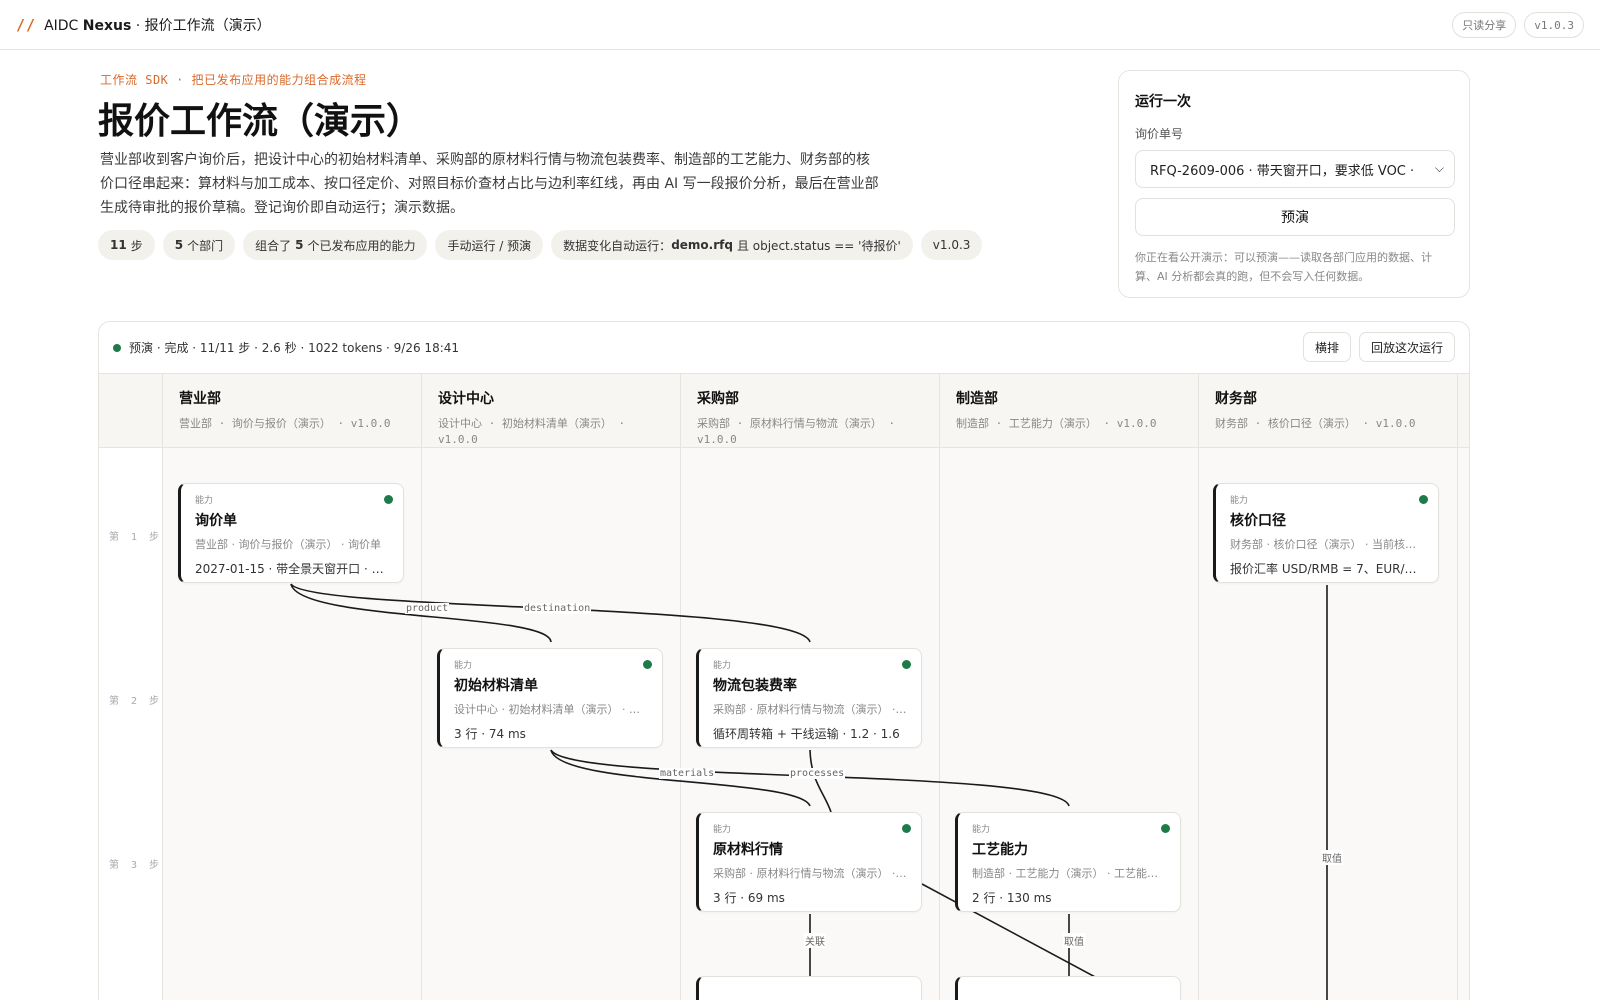  I want to click on edge-label-materials: materials, so click(687, 773).